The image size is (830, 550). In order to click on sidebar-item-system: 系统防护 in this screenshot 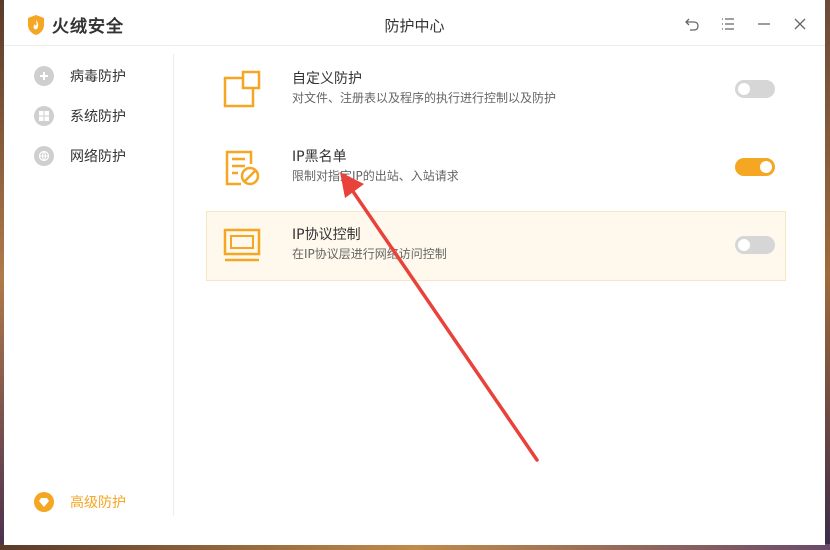, I will do `click(80, 116)`.